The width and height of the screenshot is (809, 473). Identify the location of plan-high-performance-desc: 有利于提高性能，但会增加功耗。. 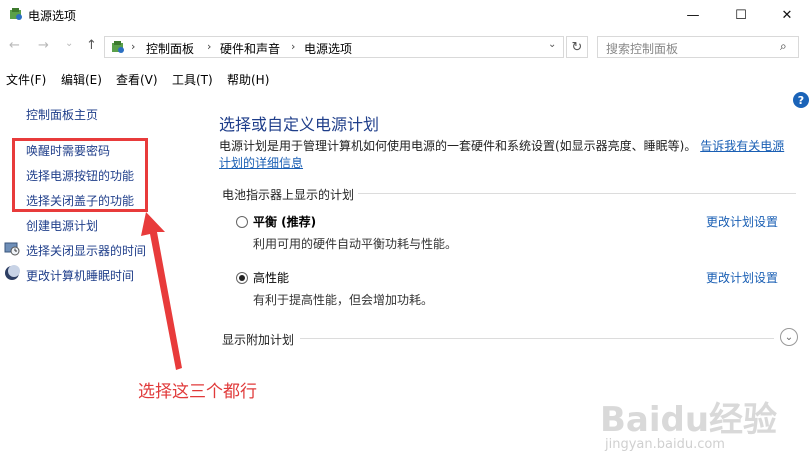
(343, 300).